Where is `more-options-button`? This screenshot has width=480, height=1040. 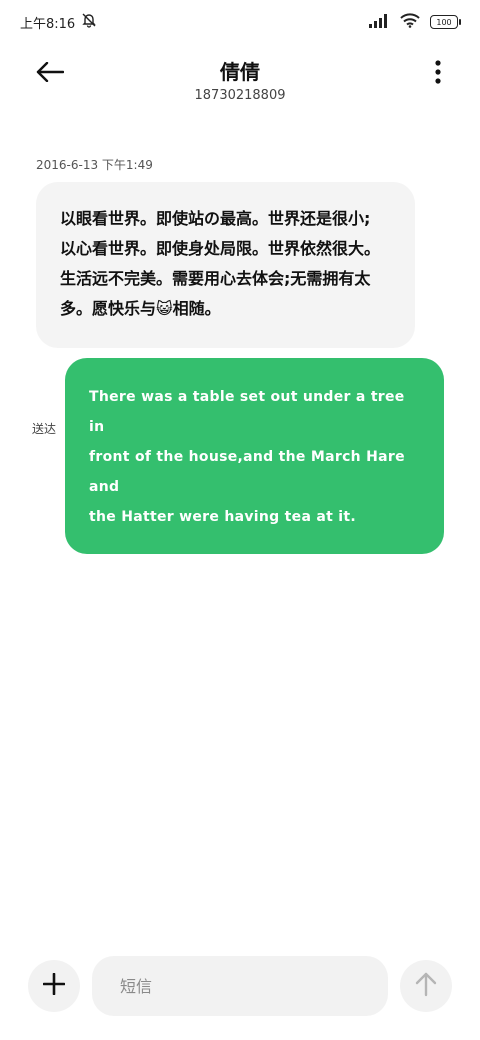
more-options-button is located at coordinates (438, 74).